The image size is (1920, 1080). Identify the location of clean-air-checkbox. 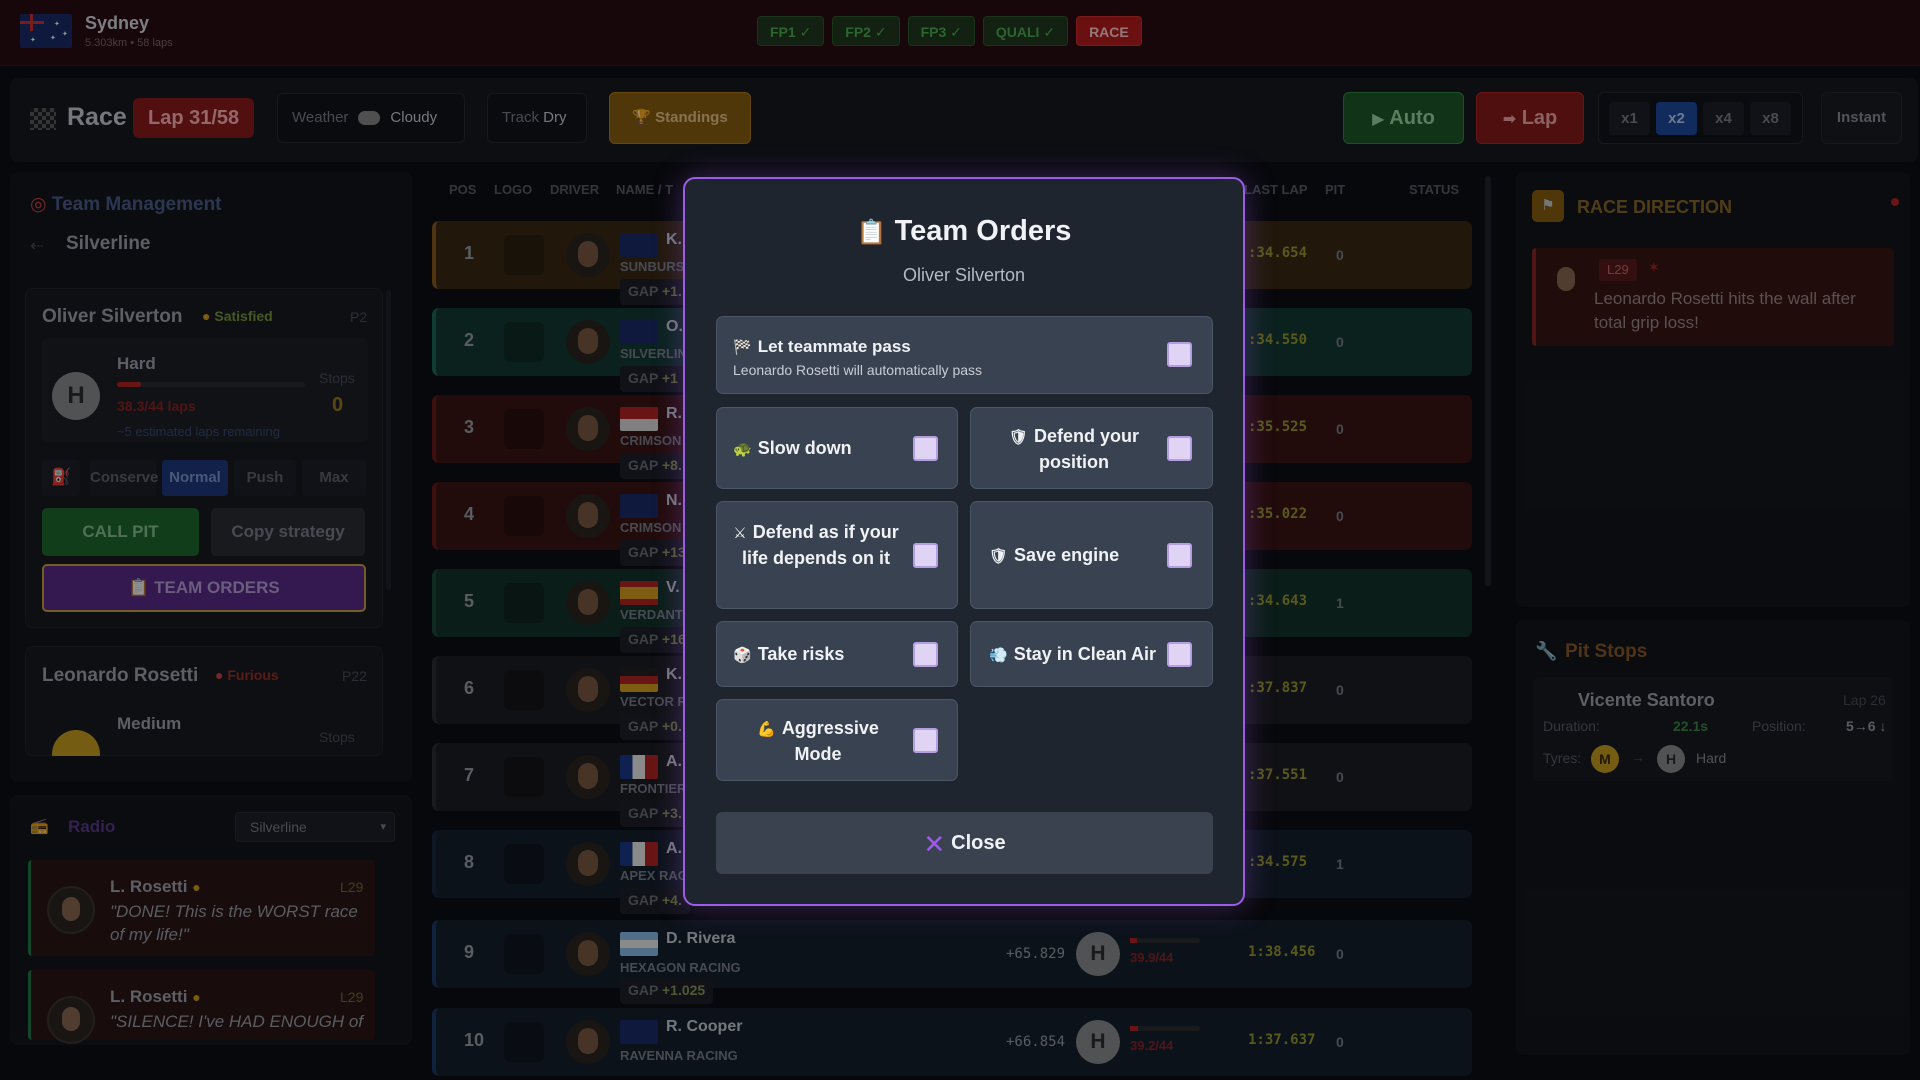
(1179, 654).